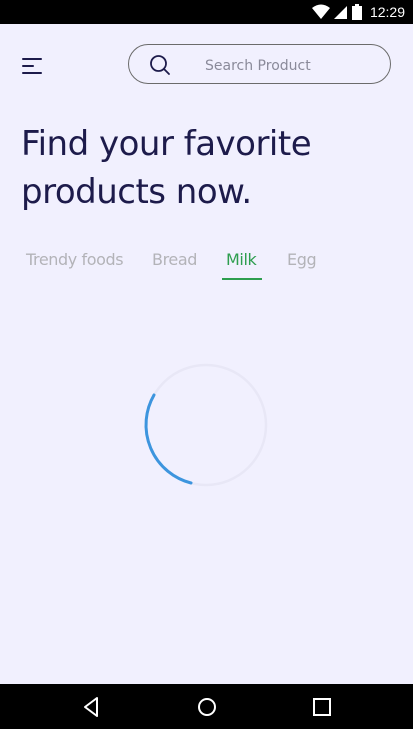 The height and width of the screenshot is (729, 413). I want to click on search-input, so click(290, 66).